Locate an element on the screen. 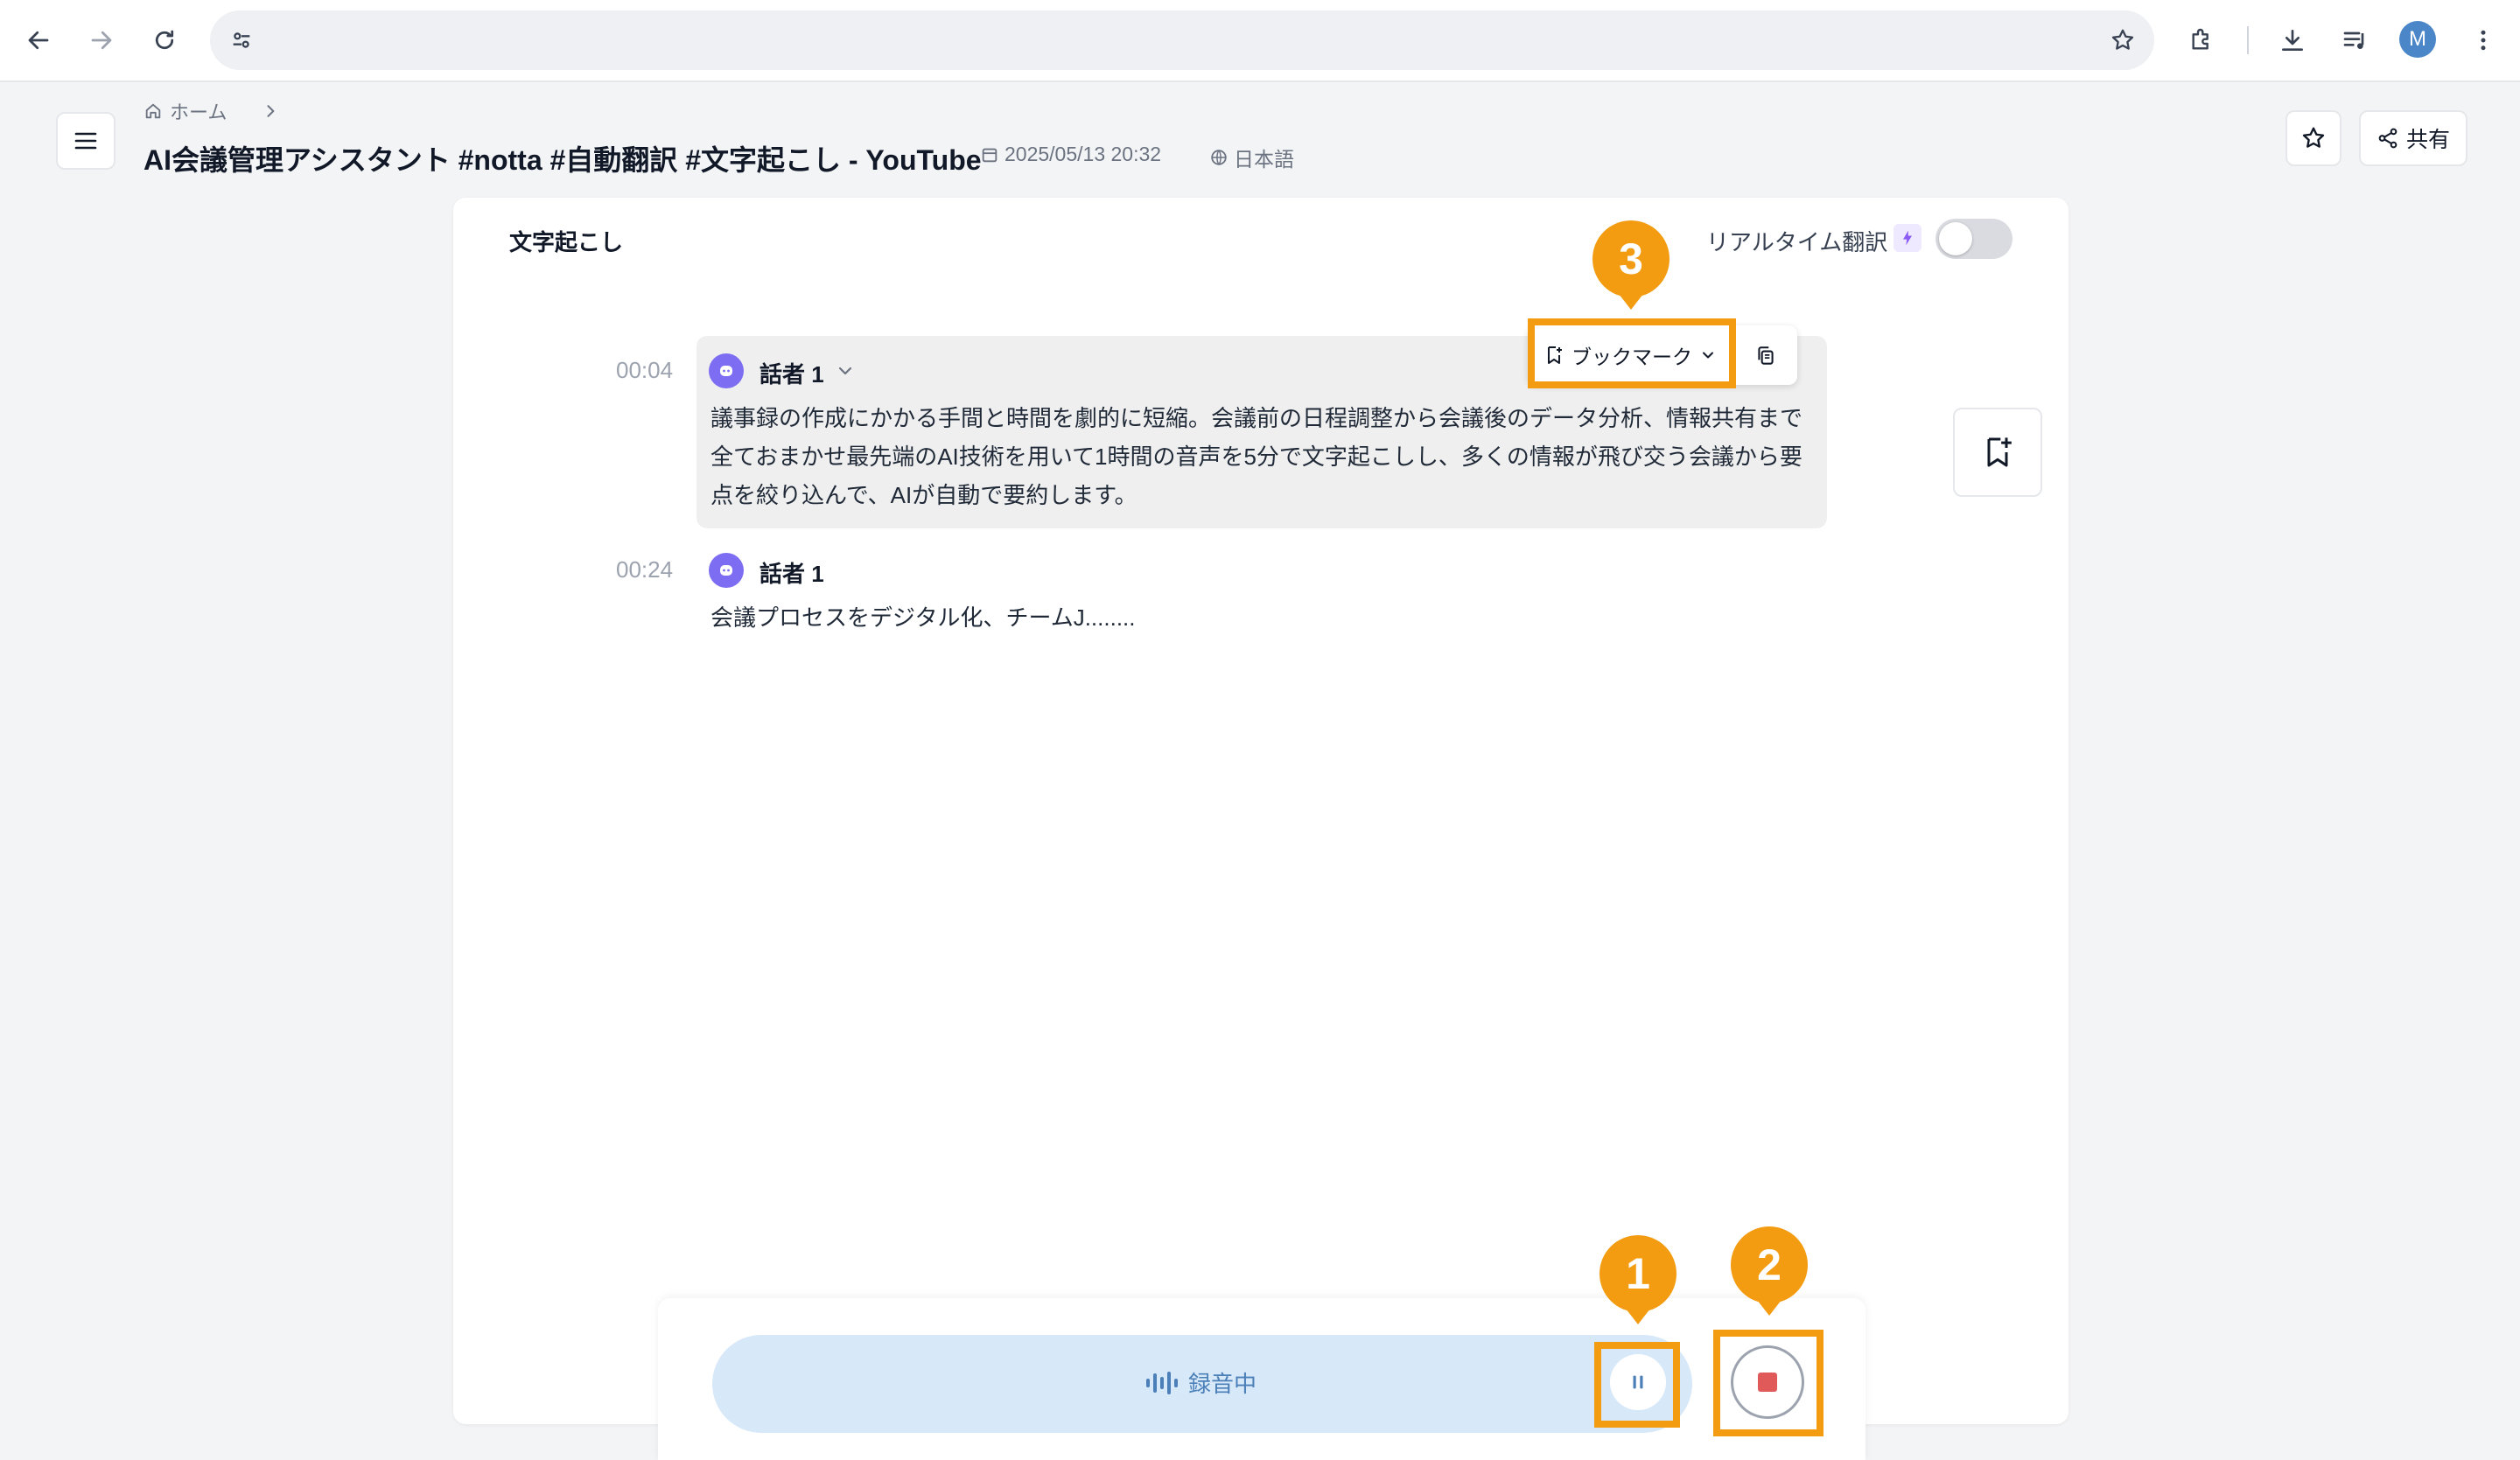  highlight-stop-button is located at coordinates (1768, 1383).